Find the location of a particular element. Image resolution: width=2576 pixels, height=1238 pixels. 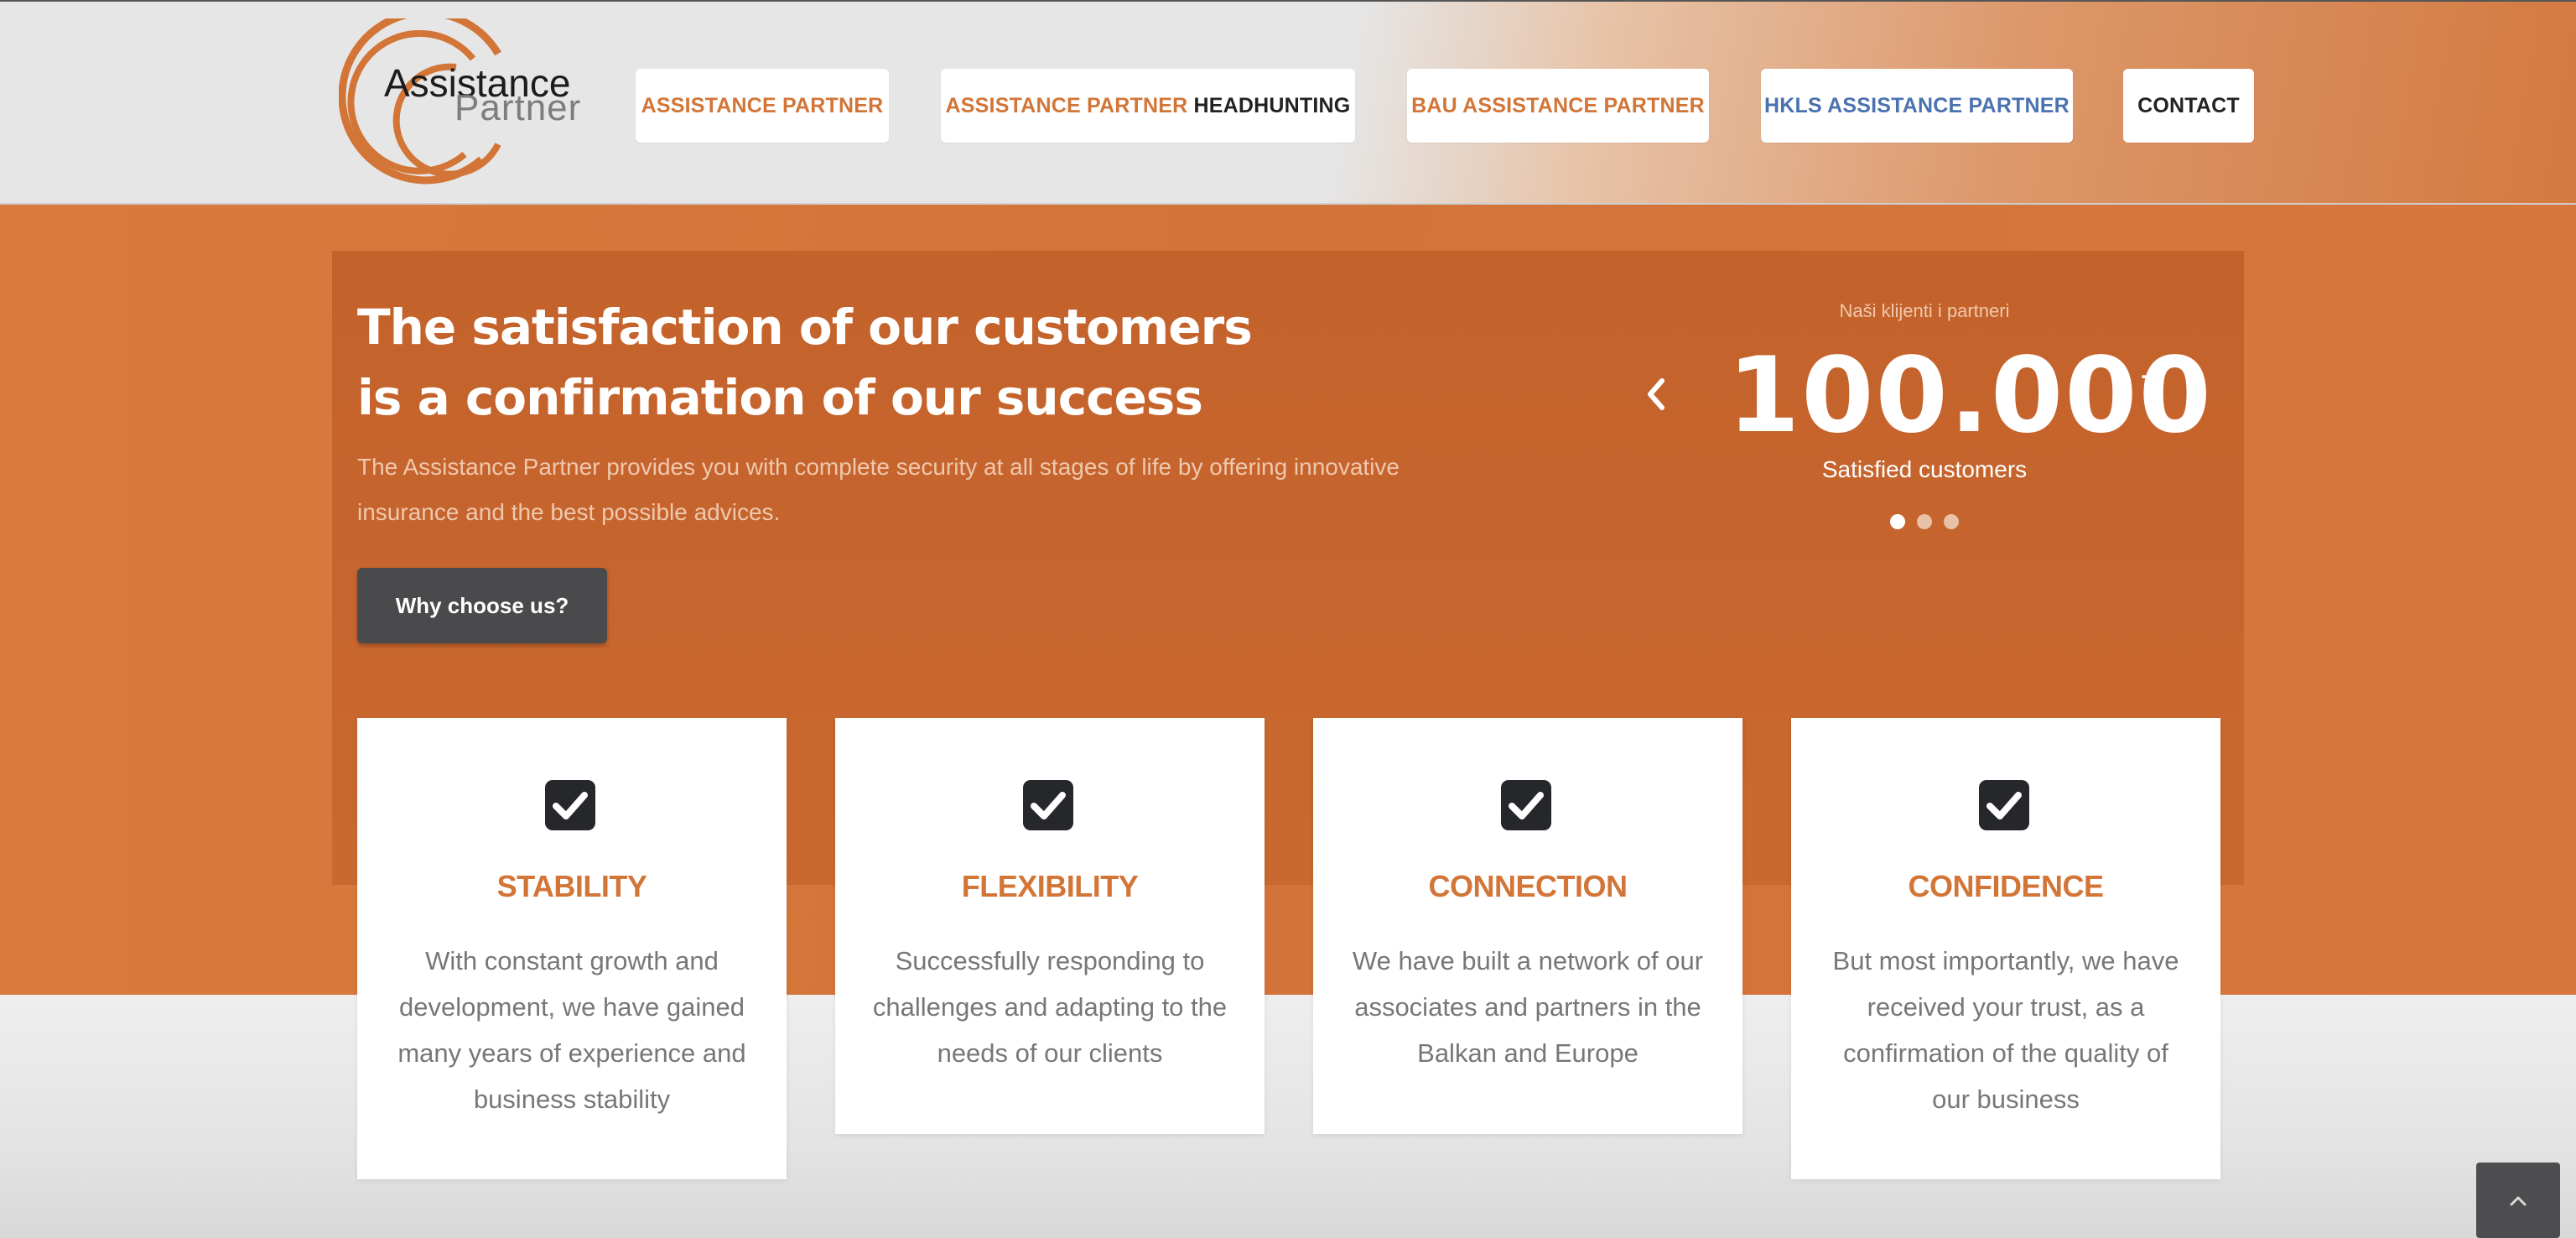

nav-headhunting-label-orange: ASSISTANCE PARTNER is located at coordinates (1066, 105).